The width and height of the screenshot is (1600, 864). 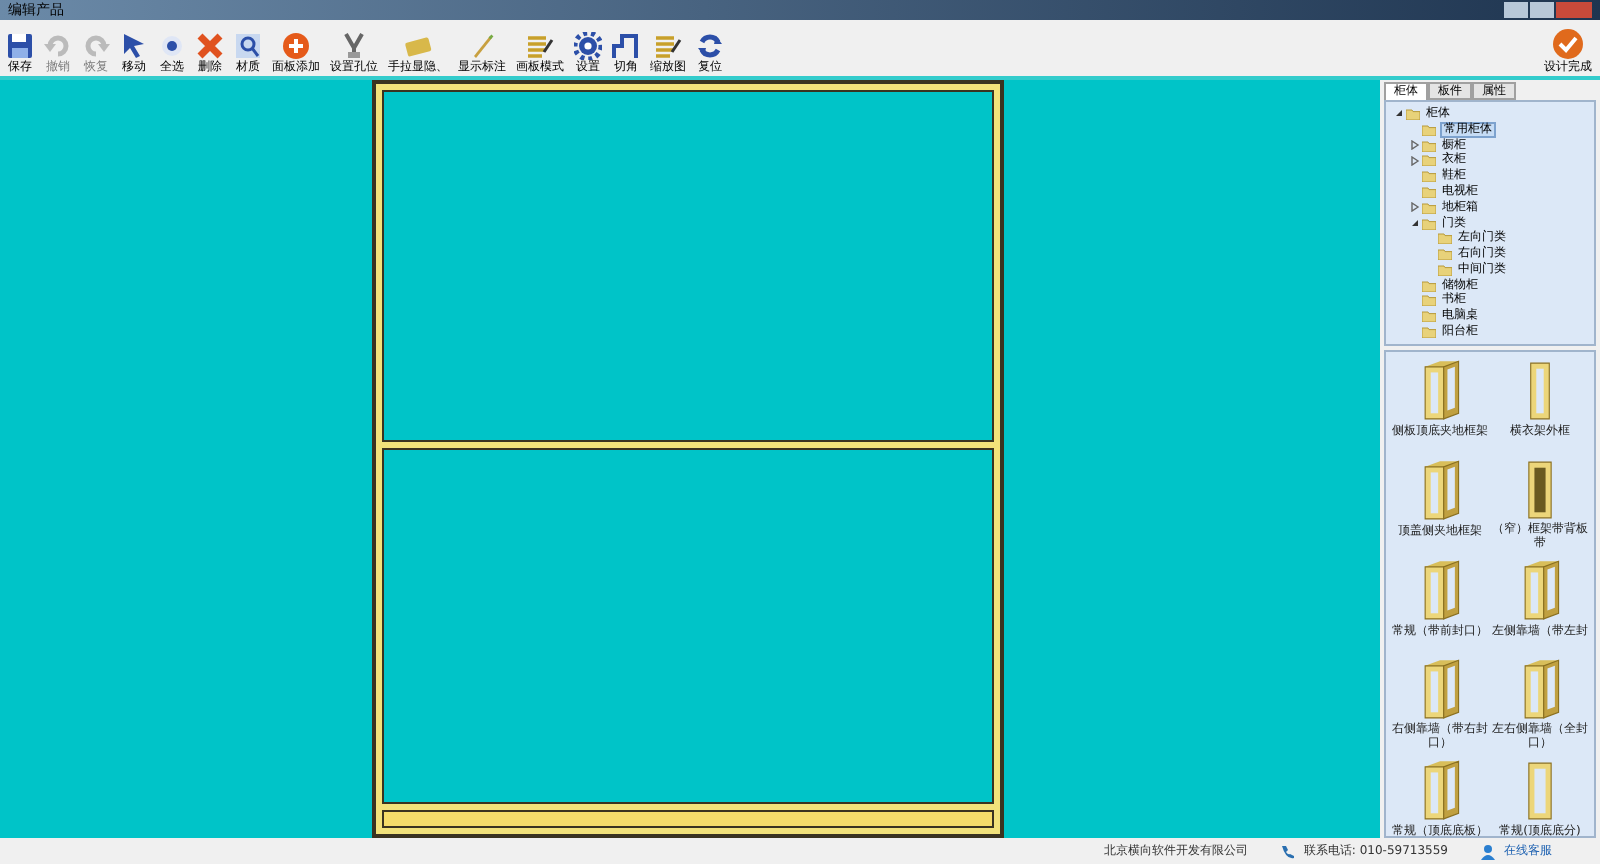 What do you see at coordinates (482, 46) in the screenshot?
I see `pen-icon` at bounding box center [482, 46].